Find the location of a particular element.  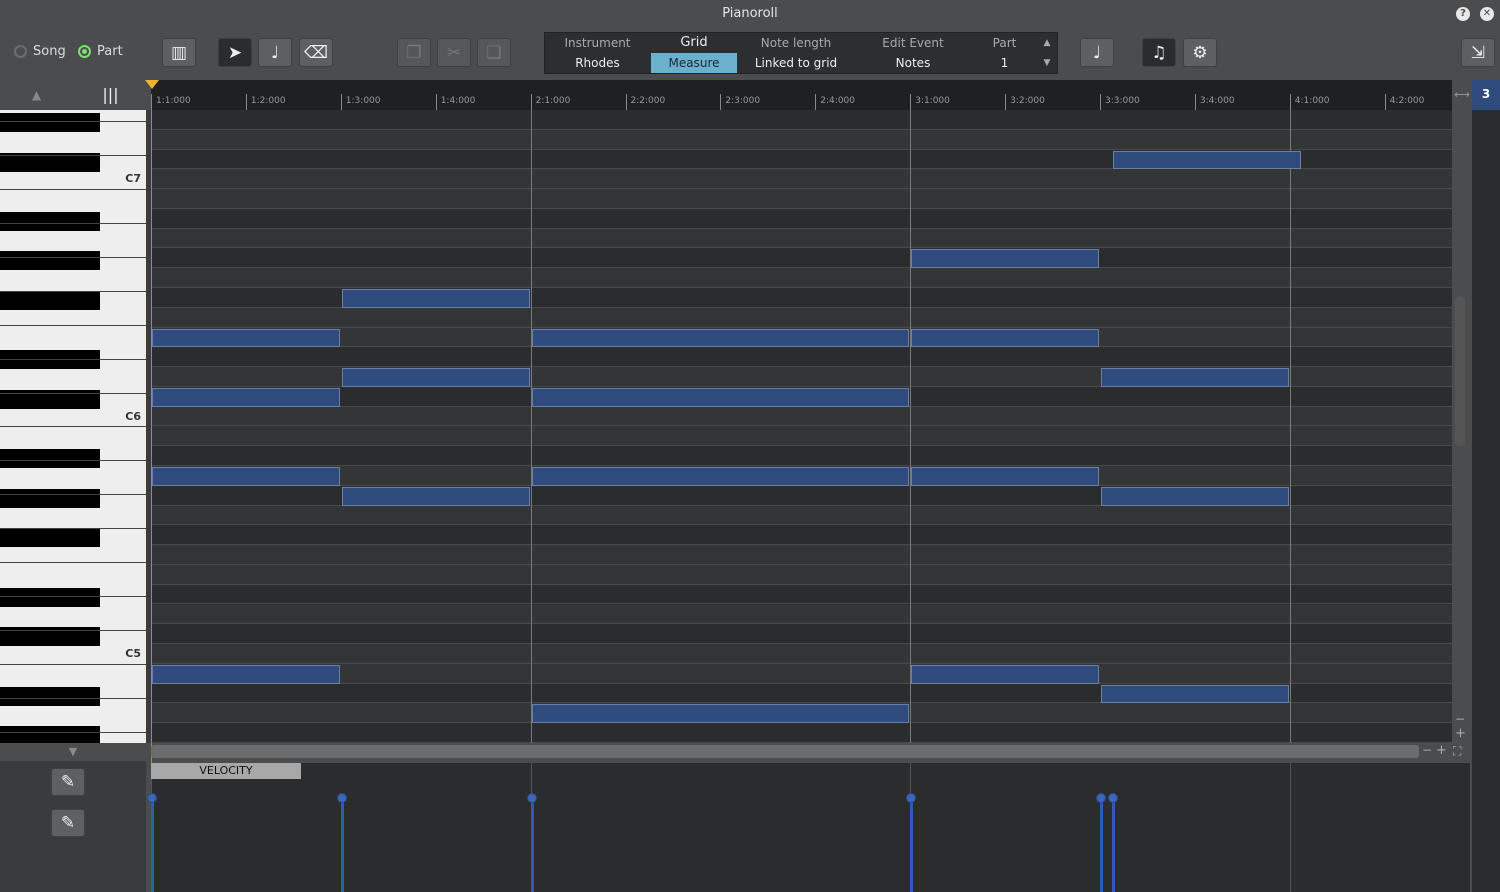

scroll-up-button: ▲ is located at coordinates (36, 95).